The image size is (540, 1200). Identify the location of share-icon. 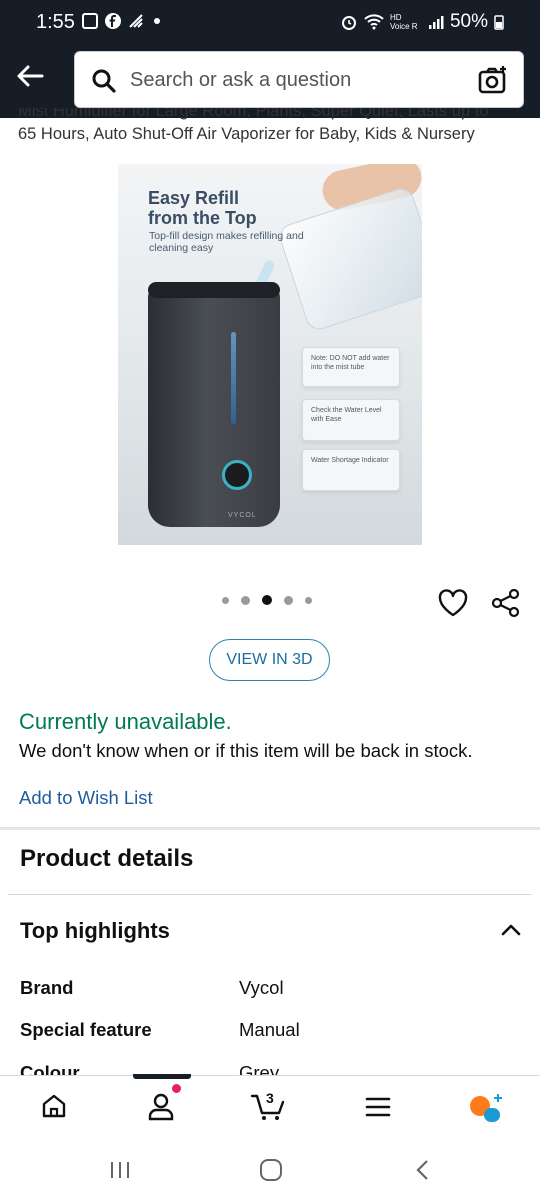
(506, 603).